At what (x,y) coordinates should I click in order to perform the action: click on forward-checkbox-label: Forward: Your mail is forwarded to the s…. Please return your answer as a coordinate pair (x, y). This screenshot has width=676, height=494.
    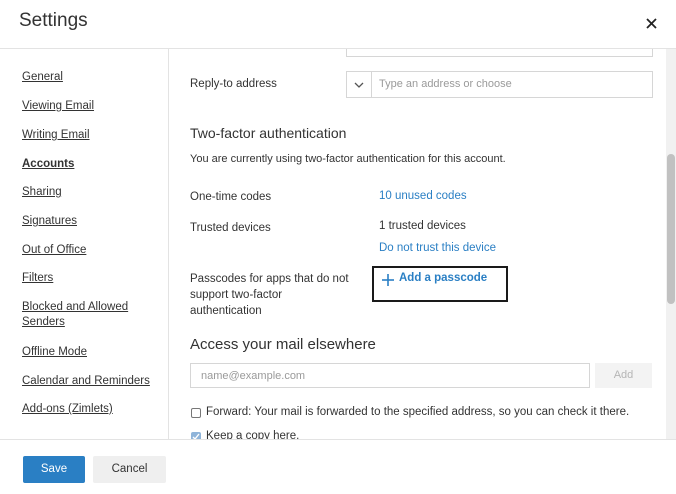
    Looking at the image, I should click on (418, 412).